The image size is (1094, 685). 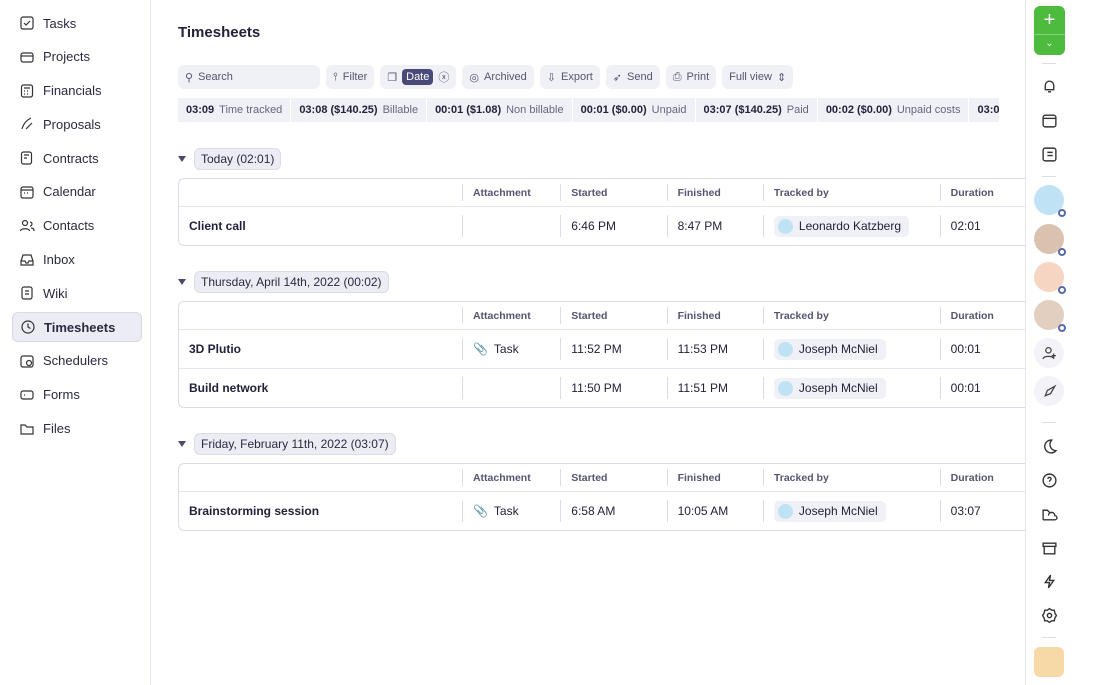 What do you see at coordinates (27, 259) in the screenshot?
I see `inbox-icon` at bounding box center [27, 259].